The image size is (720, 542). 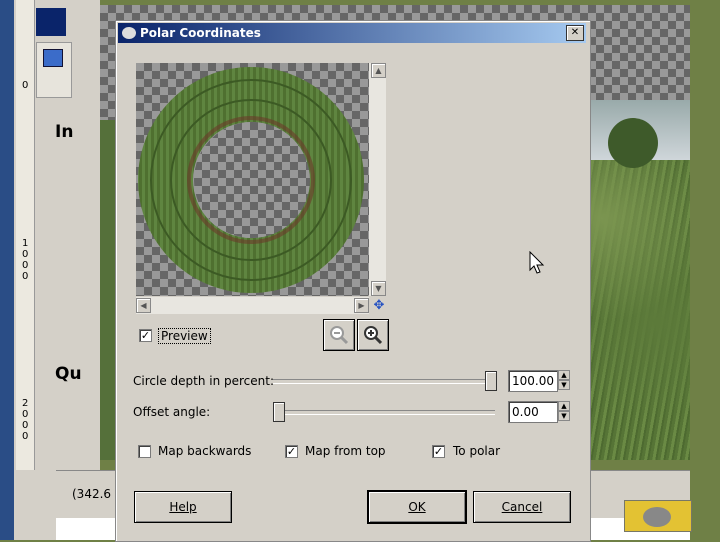 What do you see at coordinates (378, 70) in the screenshot?
I see `scroll-up-icon: ▲` at bounding box center [378, 70].